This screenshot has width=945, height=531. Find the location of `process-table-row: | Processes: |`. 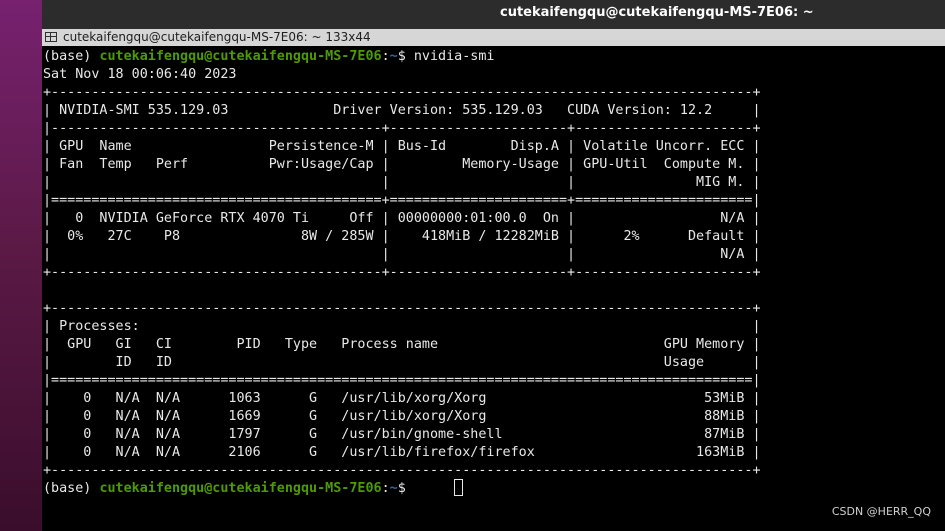

process-table-row: | Processes: | is located at coordinates (402, 326).